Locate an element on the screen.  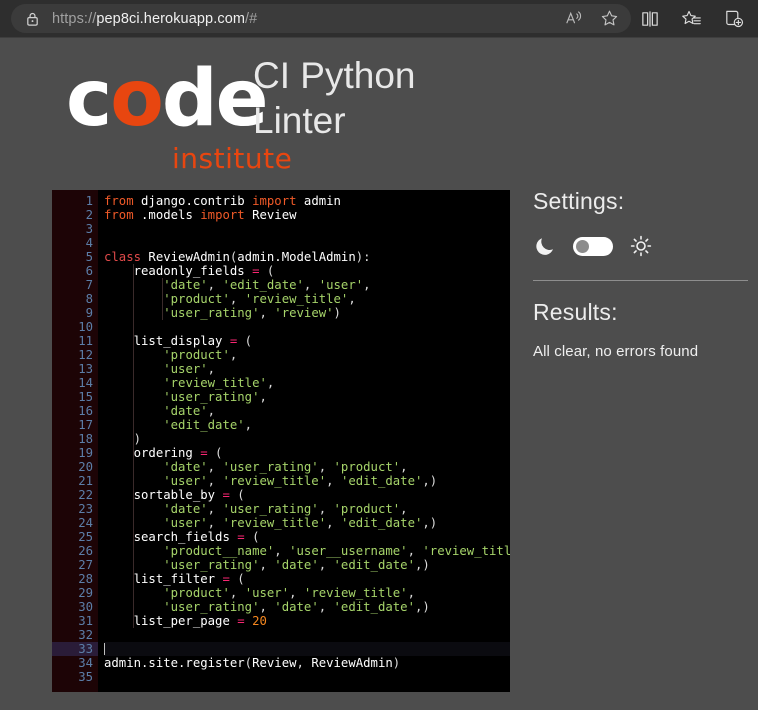
code-line: list_filter = ( is located at coordinates (307, 579).